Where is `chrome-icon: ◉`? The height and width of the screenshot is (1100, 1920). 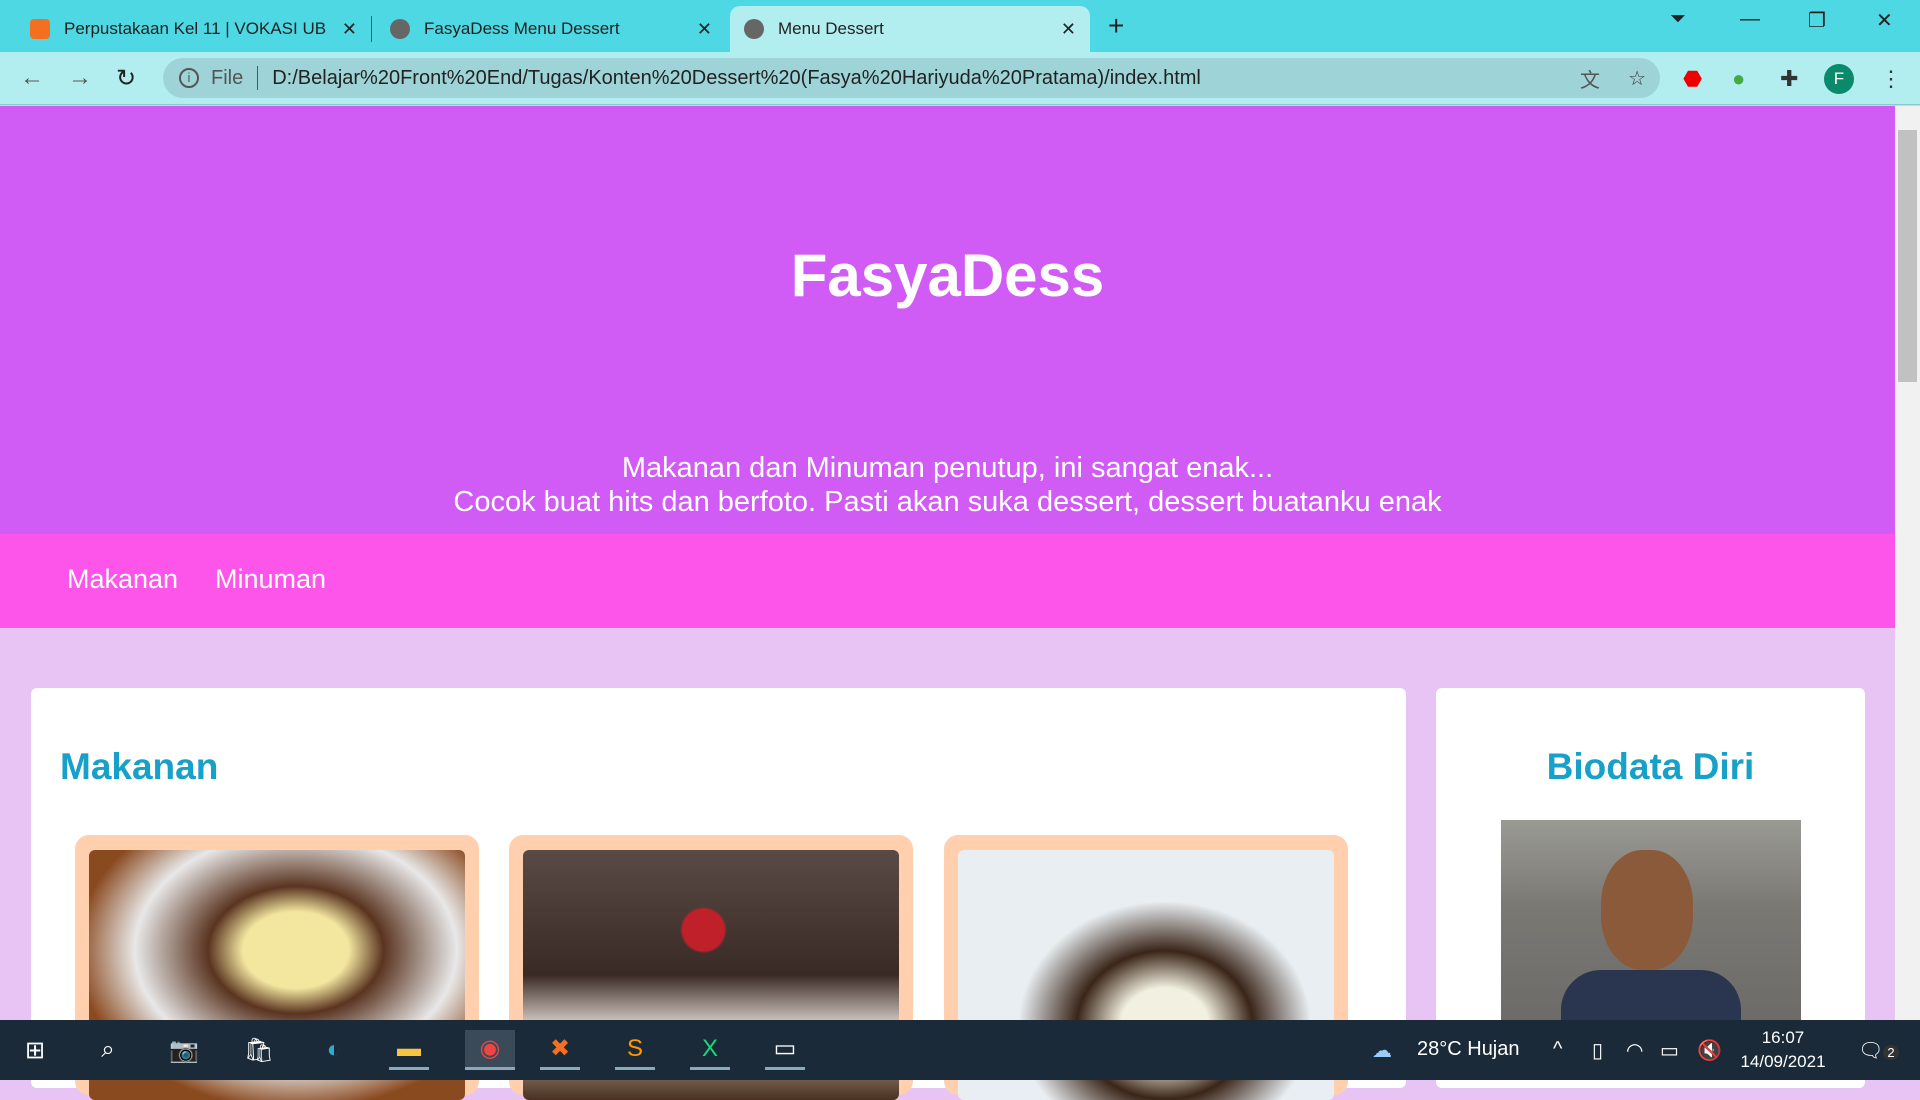 chrome-icon: ◉ is located at coordinates (490, 1050).